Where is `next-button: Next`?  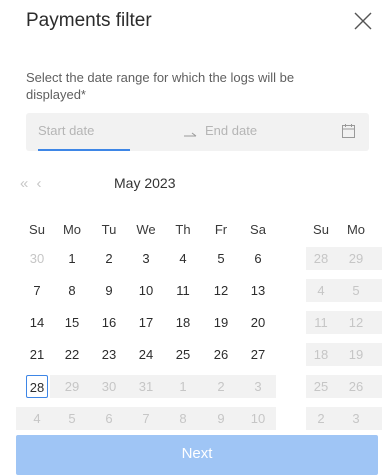
next-button: Next is located at coordinates (197, 455).